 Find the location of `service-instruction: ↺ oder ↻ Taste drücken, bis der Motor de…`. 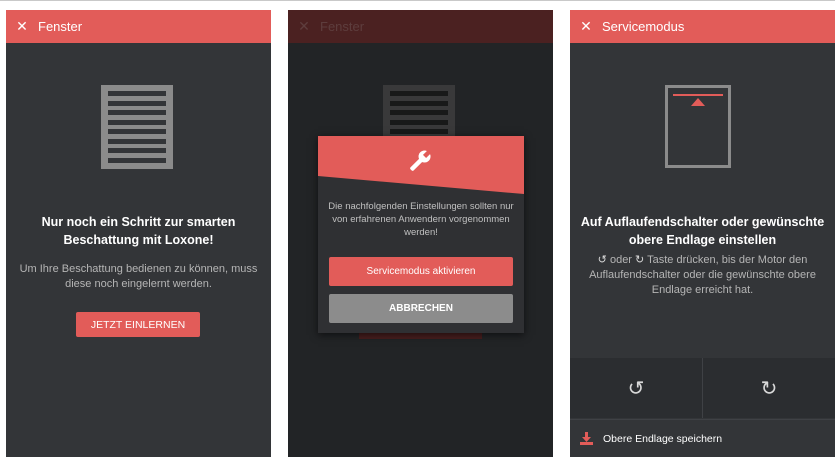

service-instruction: ↺ oder ↻ Taste drücken, bis der Motor de… is located at coordinates (702, 275).